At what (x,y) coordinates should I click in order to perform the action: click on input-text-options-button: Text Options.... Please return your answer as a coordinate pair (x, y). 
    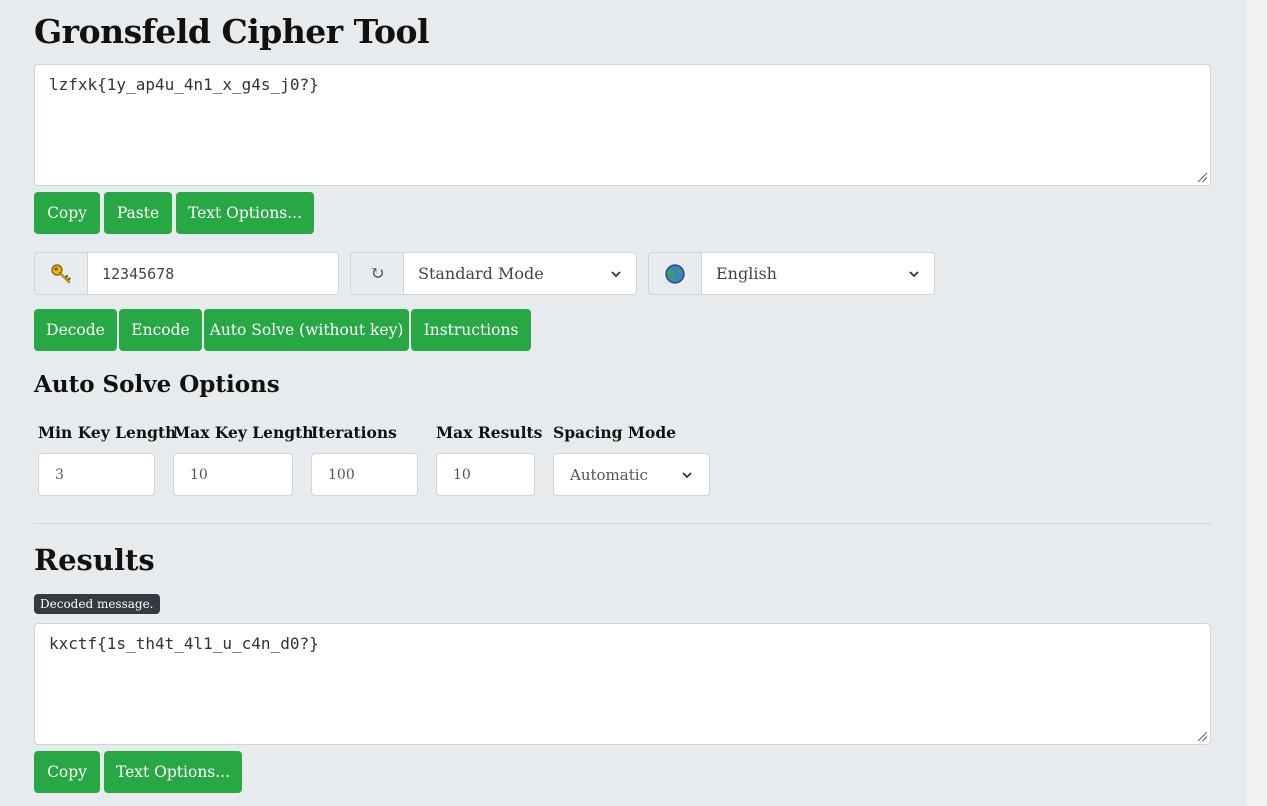
    Looking at the image, I should click on (245, 213).